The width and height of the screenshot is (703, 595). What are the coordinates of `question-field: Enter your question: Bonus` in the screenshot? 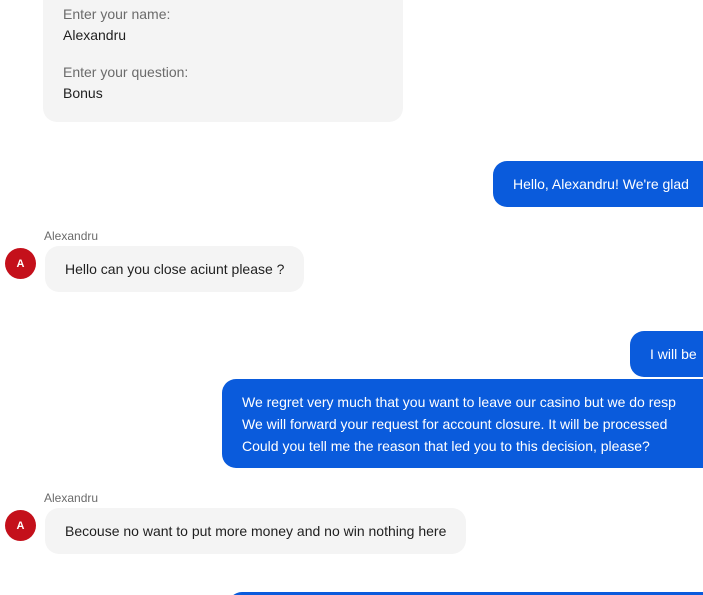 It's located at (125, 82).